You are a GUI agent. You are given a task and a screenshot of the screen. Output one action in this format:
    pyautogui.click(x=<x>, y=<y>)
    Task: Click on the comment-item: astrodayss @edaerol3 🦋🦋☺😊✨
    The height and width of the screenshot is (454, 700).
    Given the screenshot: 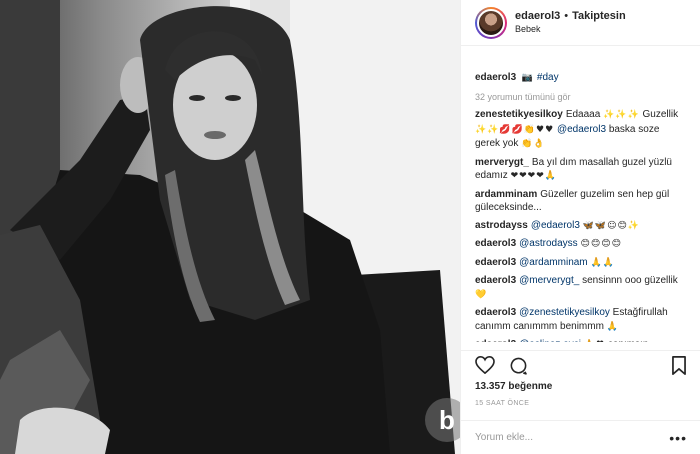 What is the action you would take?
    pyautogui.click(x=580, y=226)
    